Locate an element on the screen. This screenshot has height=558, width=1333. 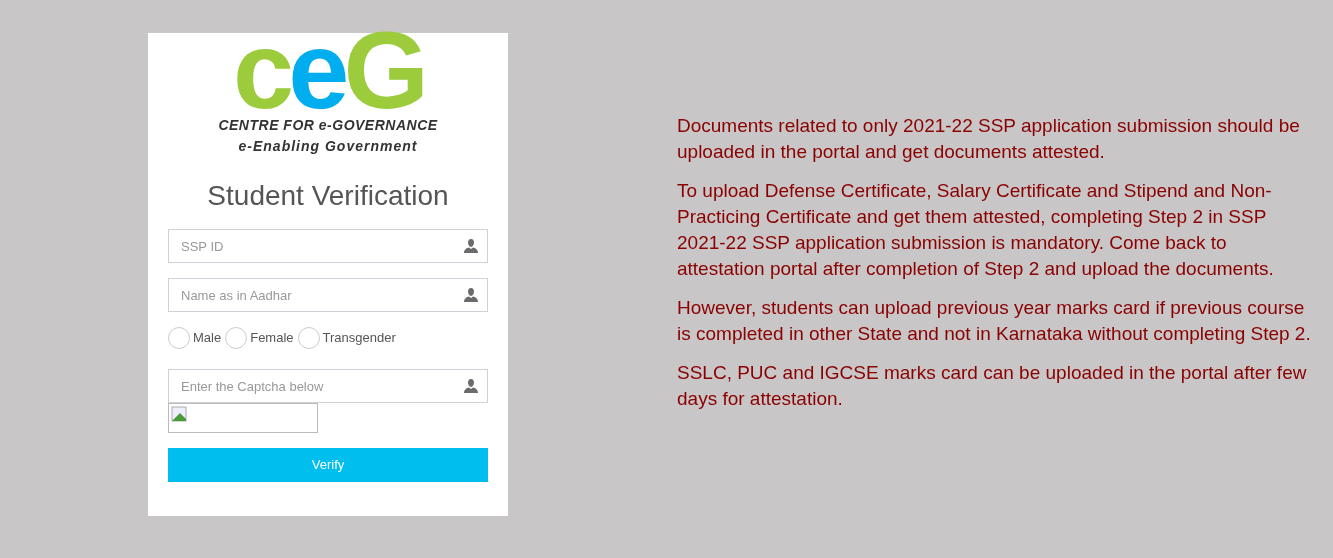
notice-text: However, students can upload previous year marks card if previous course is completed in other State and not in Karnataka without completing Step 2. is located at coordinates (994, 321).